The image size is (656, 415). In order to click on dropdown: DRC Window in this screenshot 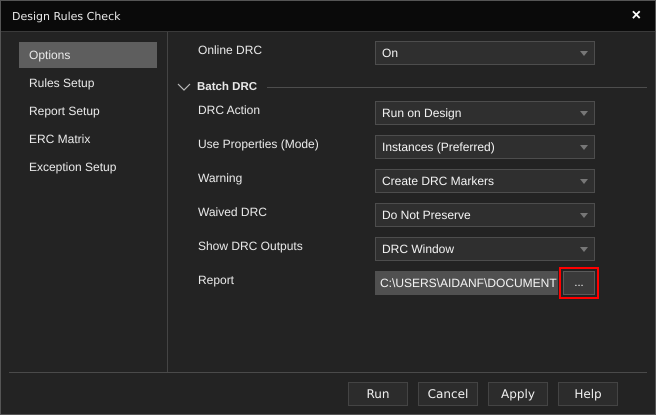, I will do `click(485, 249)`.